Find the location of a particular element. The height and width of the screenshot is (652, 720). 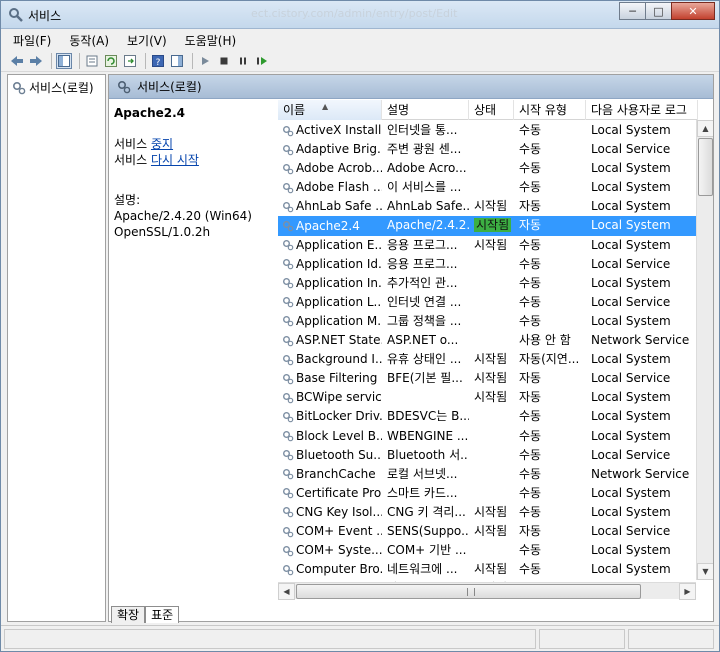

back-arrow-icon is located at coordinates (17, 60).